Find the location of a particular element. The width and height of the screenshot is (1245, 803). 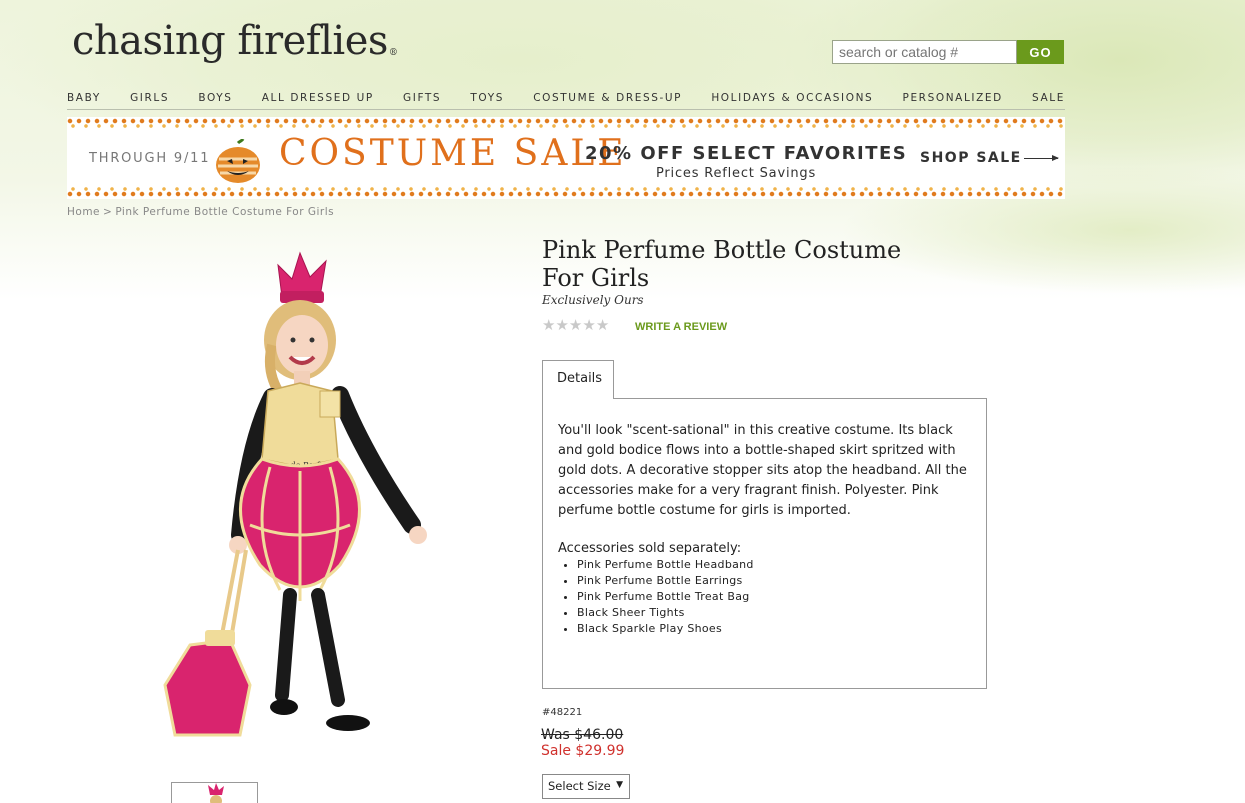

pumpkin-icon is located at coordinates (238, 161).